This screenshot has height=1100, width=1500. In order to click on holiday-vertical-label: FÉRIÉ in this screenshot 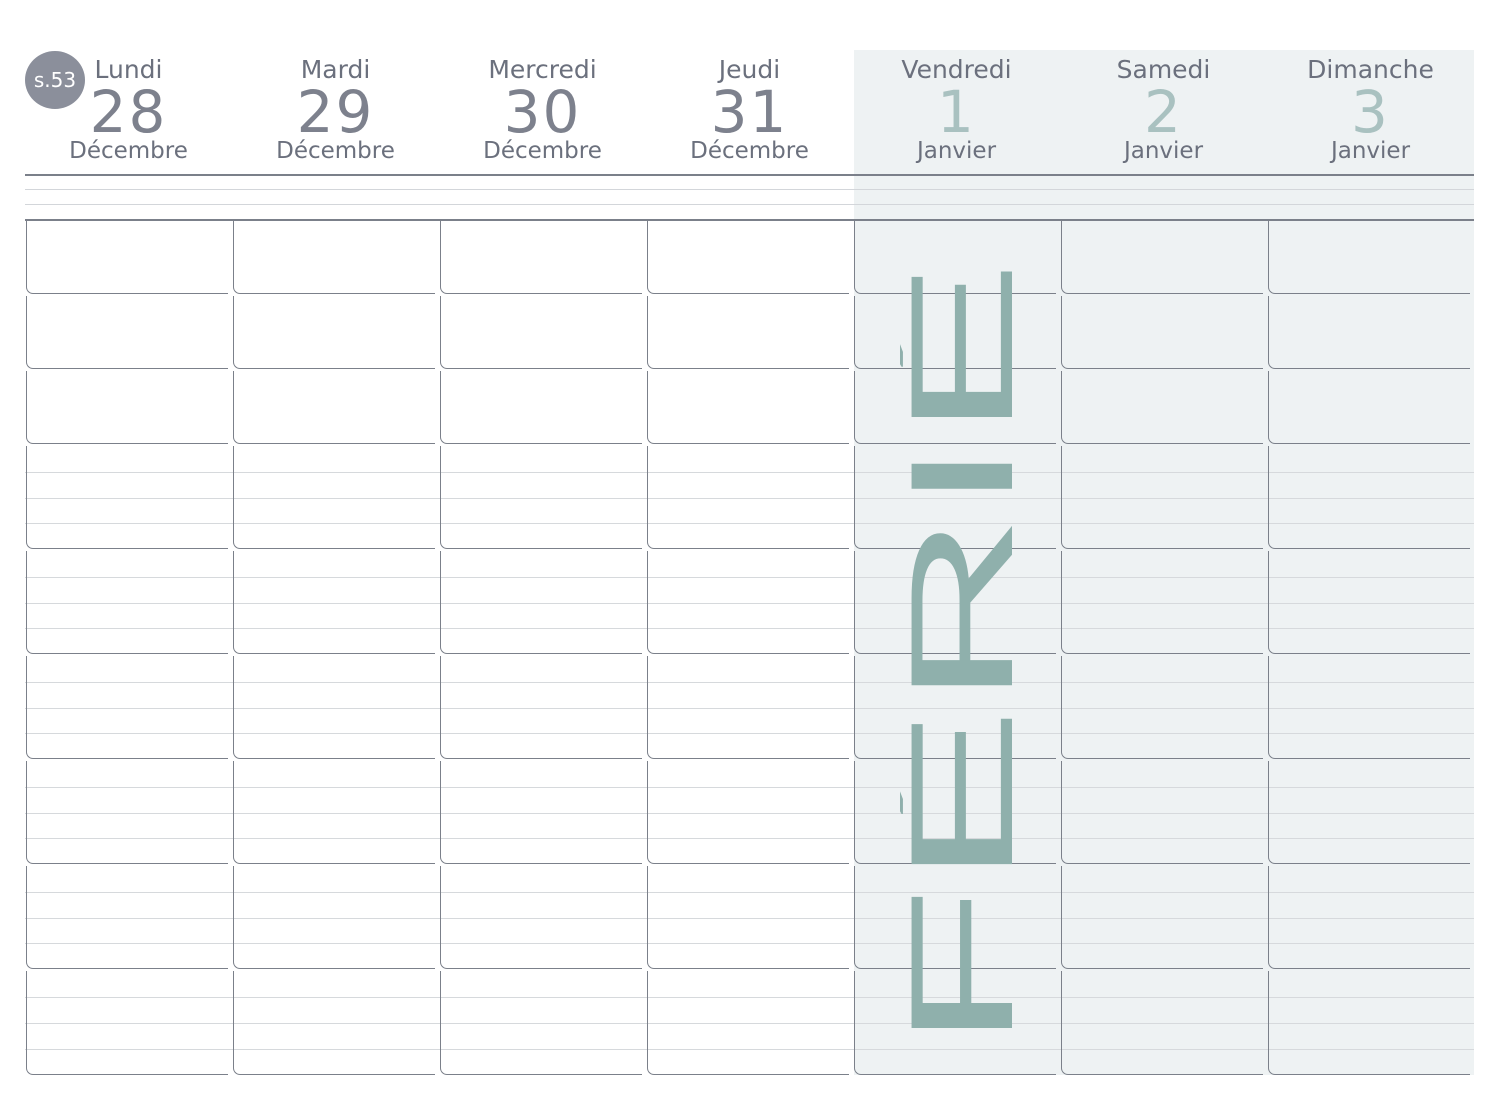, I will do `click(957, 655)`.